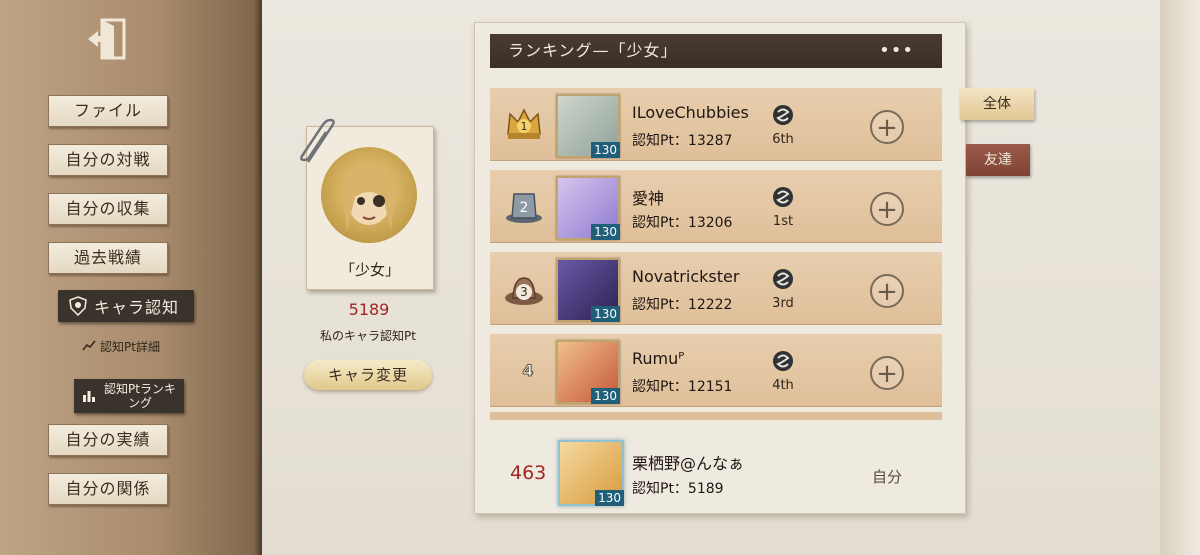  What do you see at coordinates (591, 473) in the screenshot?
I see `my-avatar: 130` at bounding box center [591, 473].